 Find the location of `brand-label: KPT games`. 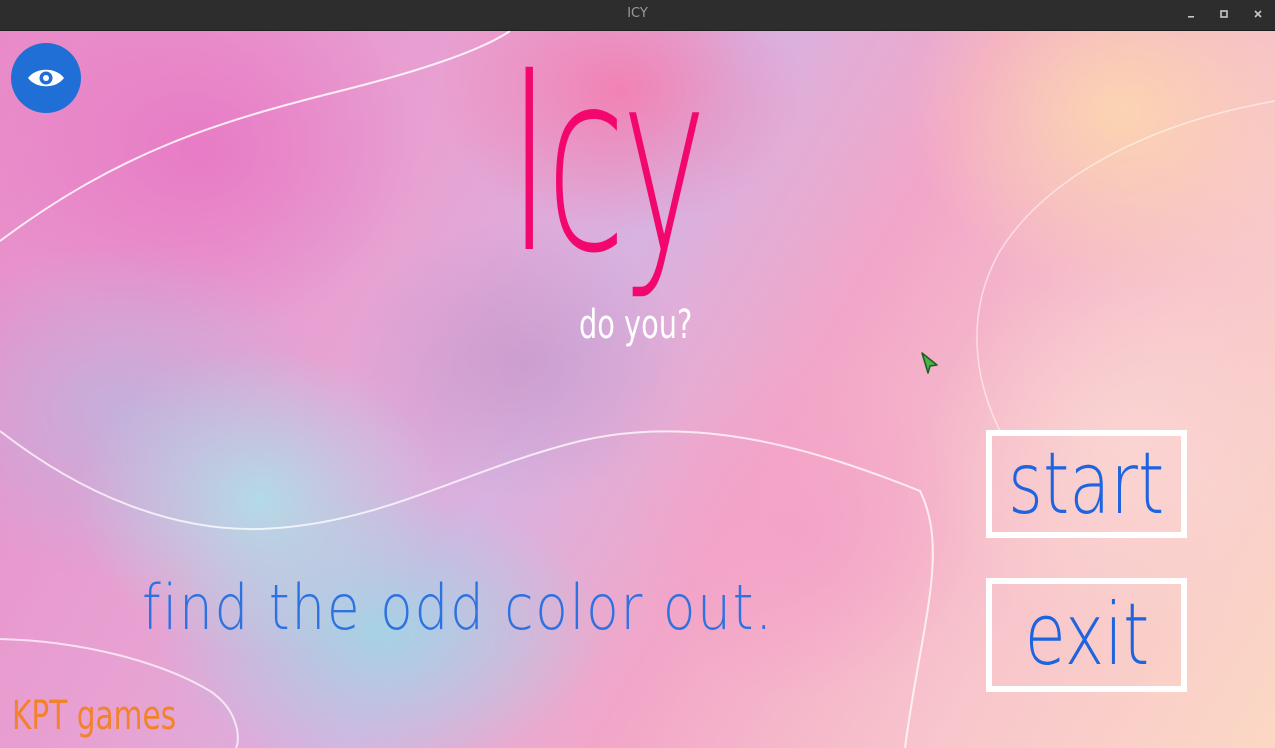

brand-label: KPT games is located at coordinates (94, 716).